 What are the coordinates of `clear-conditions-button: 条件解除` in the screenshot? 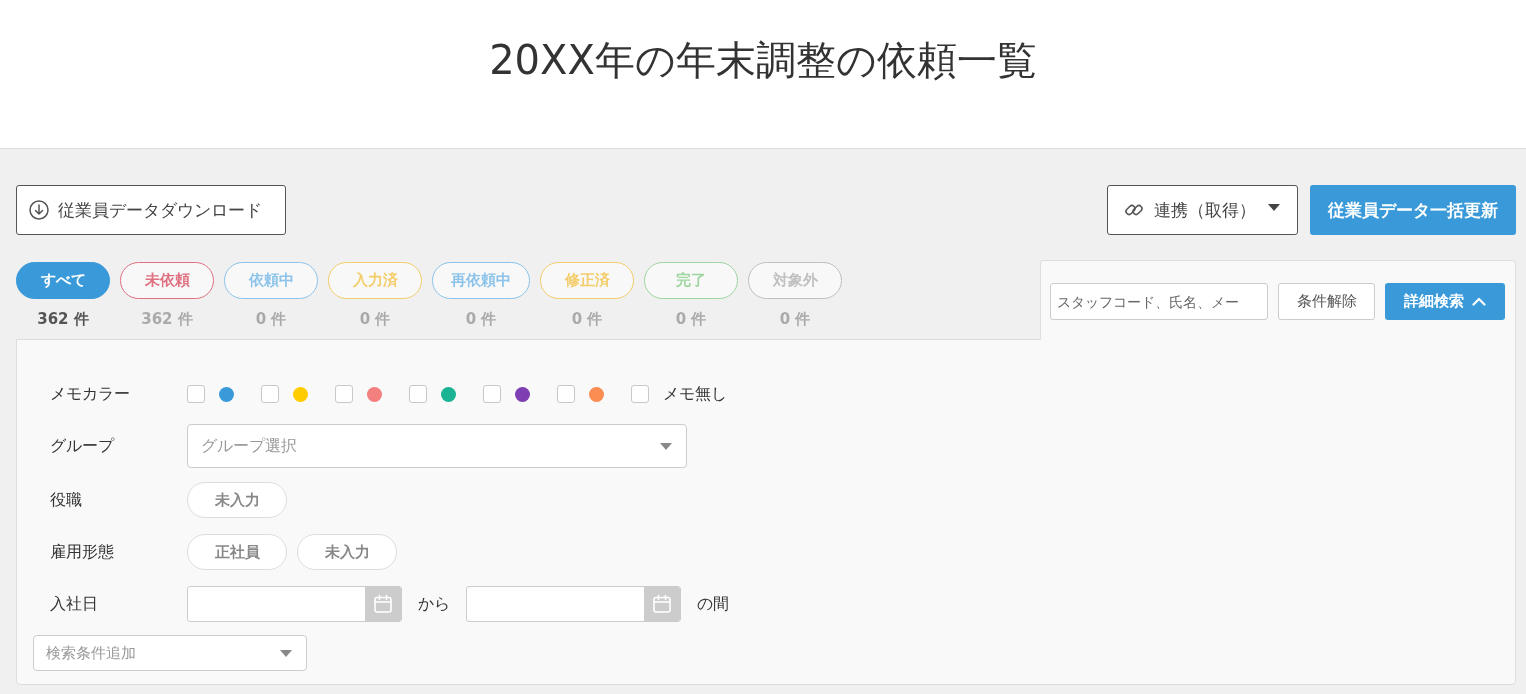 It's located at (1326, 301).